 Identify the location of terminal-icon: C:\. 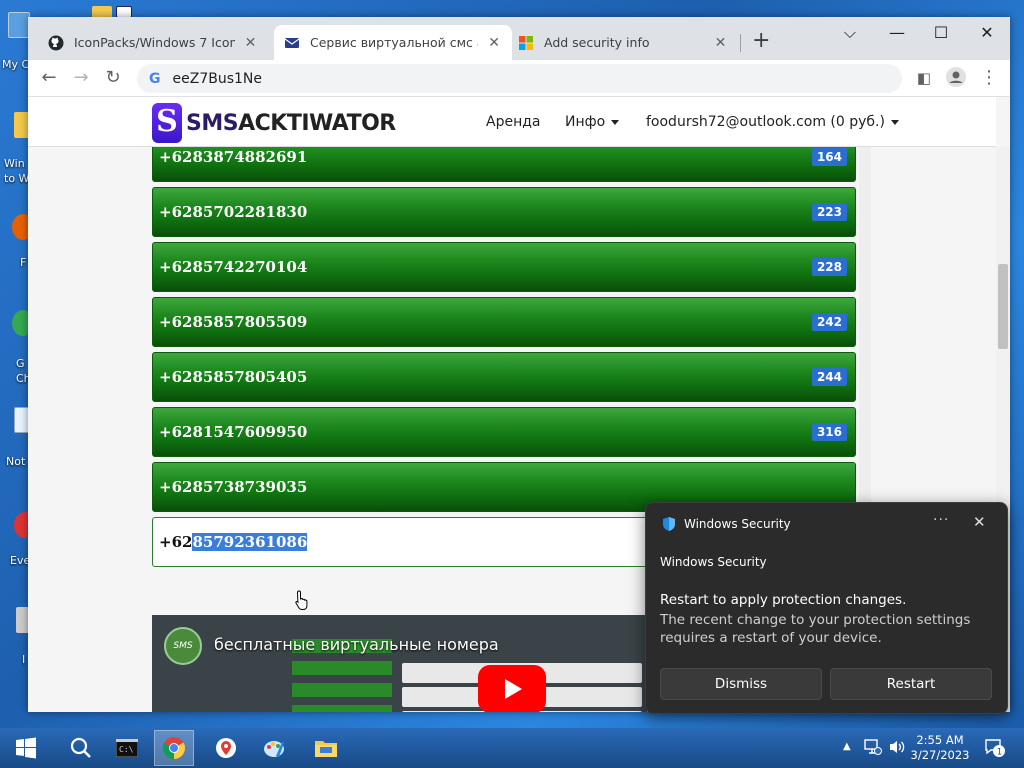
(127, 748).